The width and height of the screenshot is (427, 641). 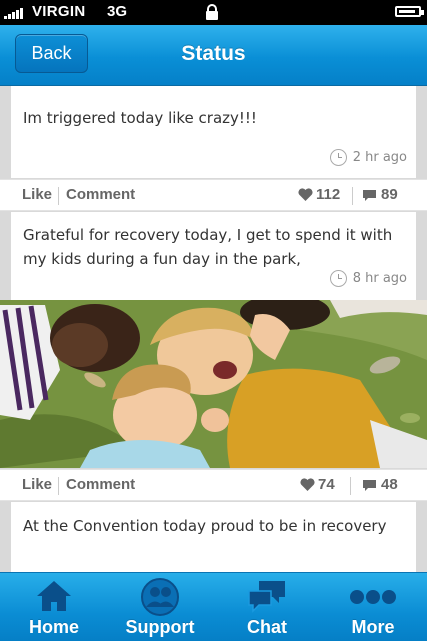 I want to click on page-title: Status, so click(x=213, y=53).